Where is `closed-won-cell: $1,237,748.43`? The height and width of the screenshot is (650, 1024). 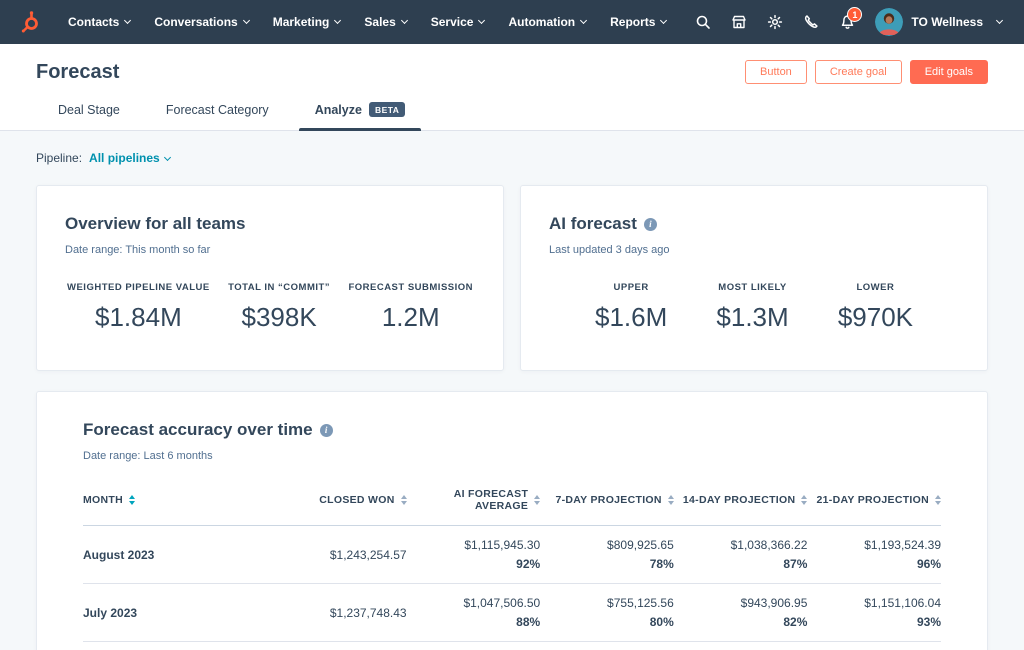 closed-won-cell: $1,237,748.43 is located at coordinates (340, 612).